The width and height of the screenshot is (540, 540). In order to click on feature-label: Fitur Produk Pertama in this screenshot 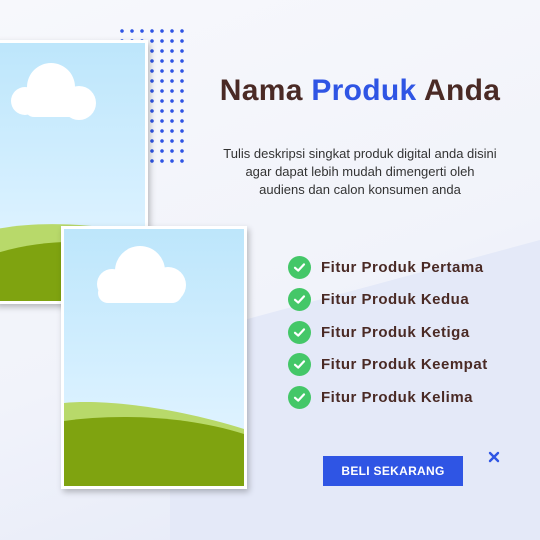, I will do `click(402, 267)`.